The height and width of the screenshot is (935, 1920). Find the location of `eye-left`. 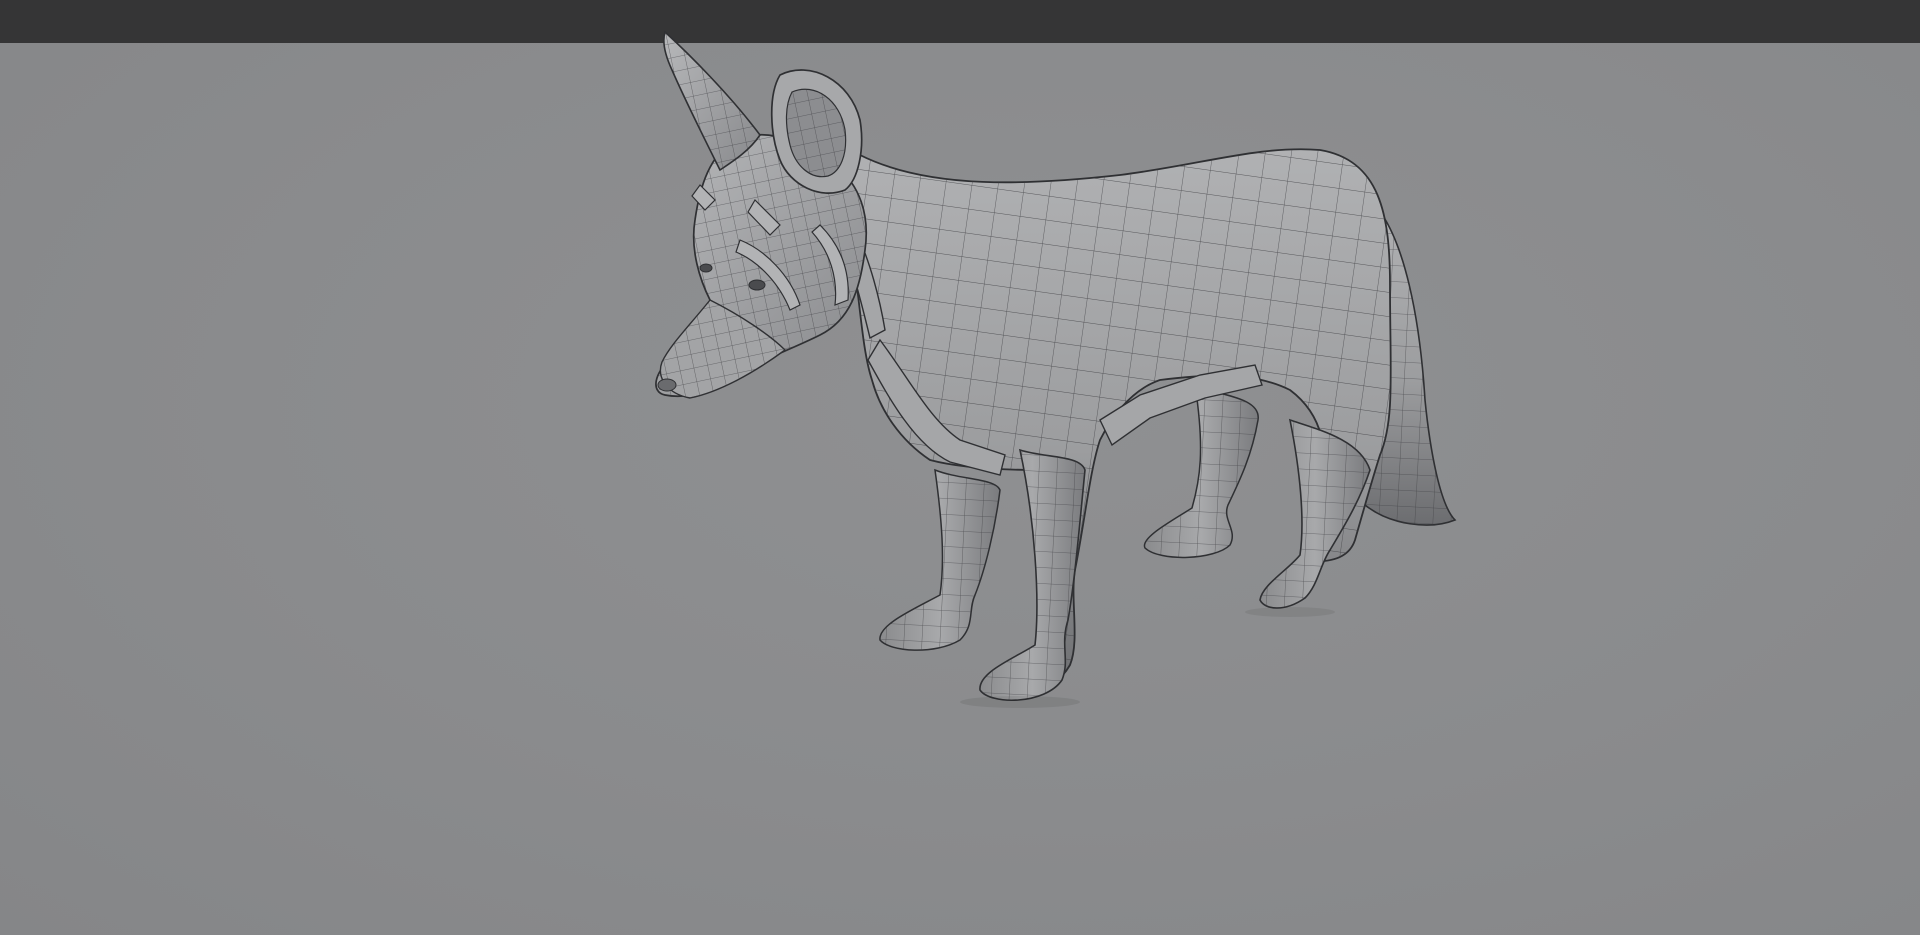

eye-left is located at coordinates (706, 268).